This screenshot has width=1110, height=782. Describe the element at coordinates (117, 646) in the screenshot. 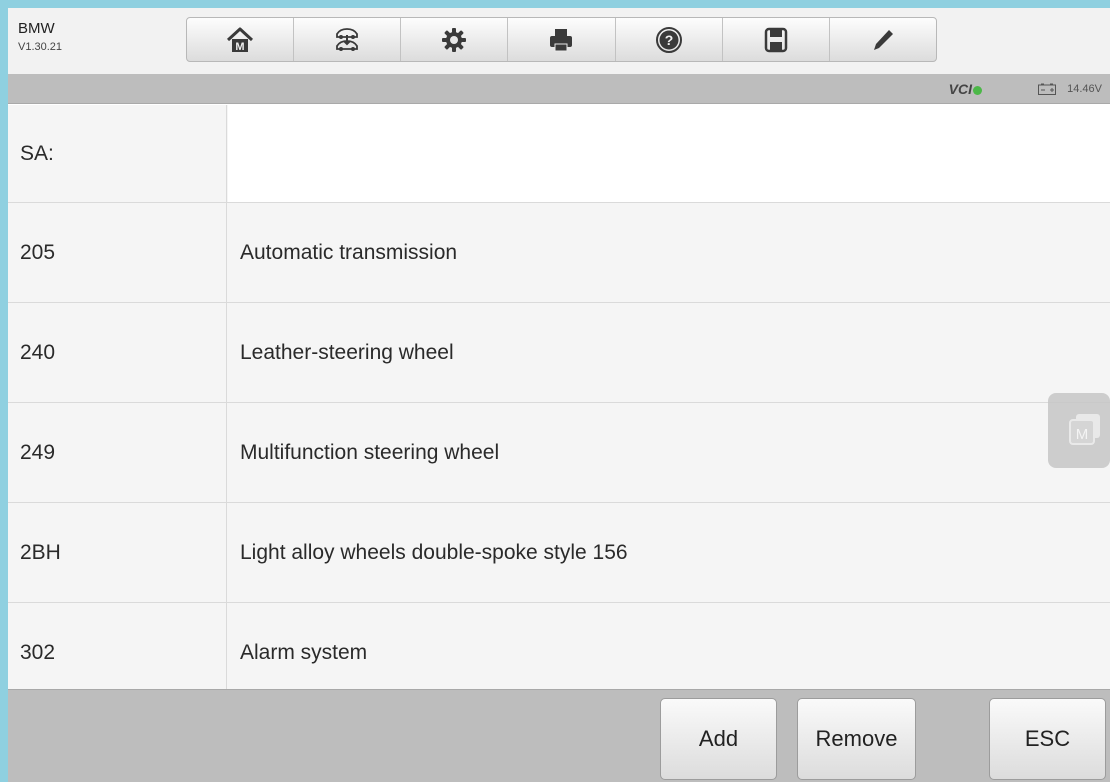

I see `code-cell: 302` at that location.